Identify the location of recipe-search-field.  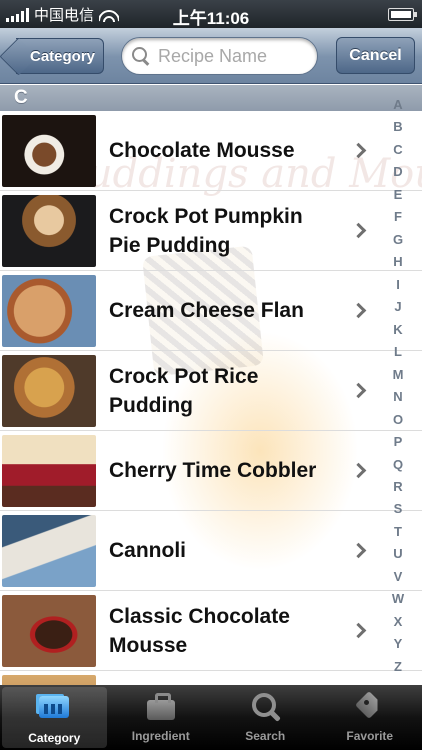
(219, 56).